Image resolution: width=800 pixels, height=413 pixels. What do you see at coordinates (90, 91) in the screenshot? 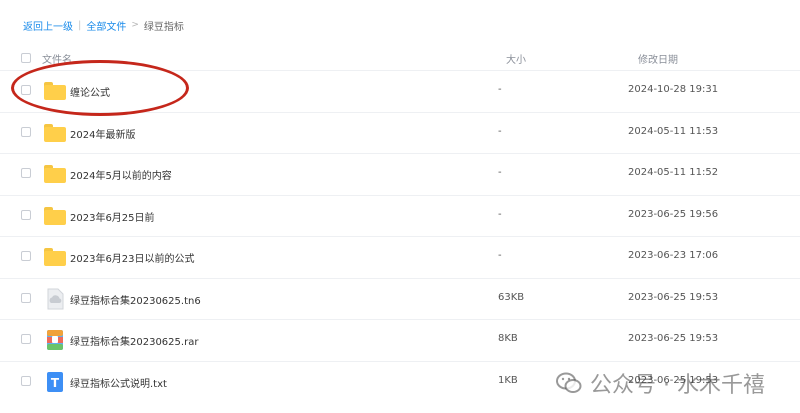
I see `file-name: 缠论公式` at bounding box center [90, 91].